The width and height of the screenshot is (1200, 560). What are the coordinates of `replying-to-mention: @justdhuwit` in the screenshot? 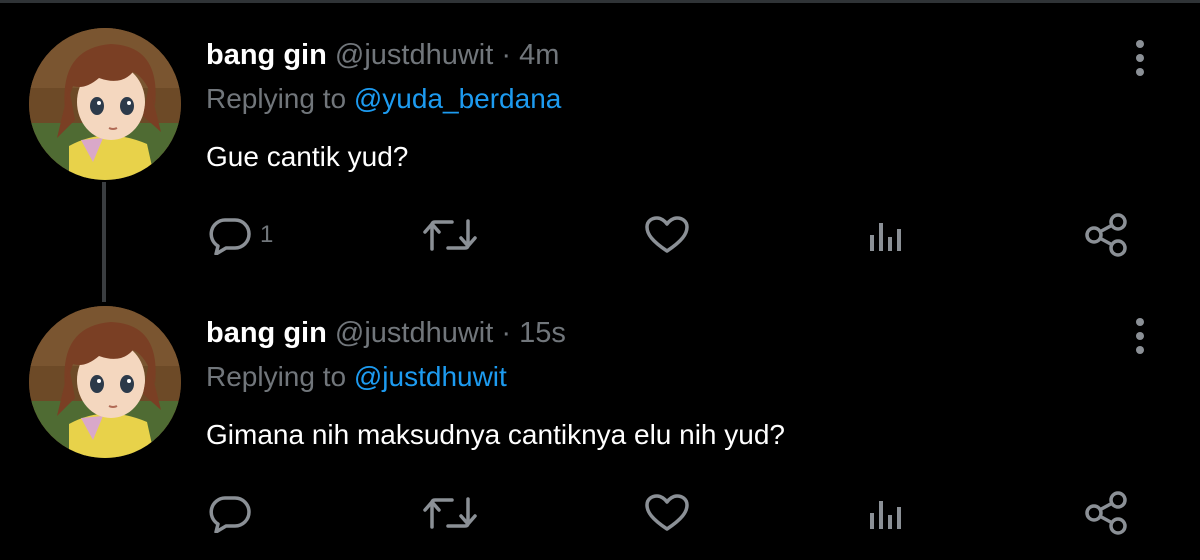 It's located at (430, 376).